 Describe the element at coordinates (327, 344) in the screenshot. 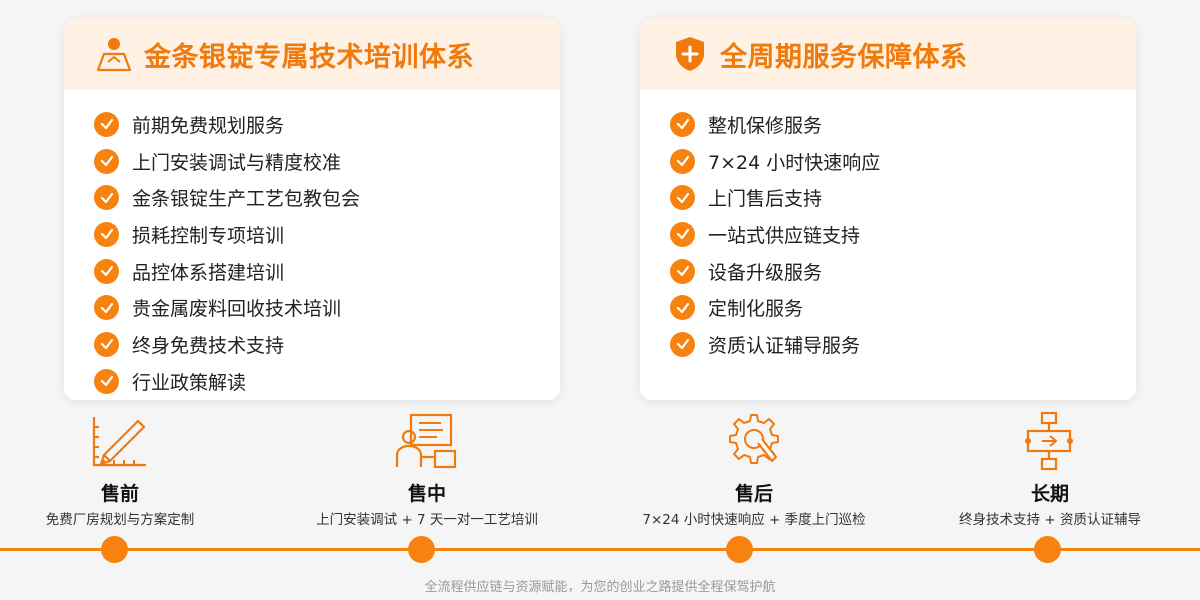

I see `list-item: 终身免费技术支持` at that location.